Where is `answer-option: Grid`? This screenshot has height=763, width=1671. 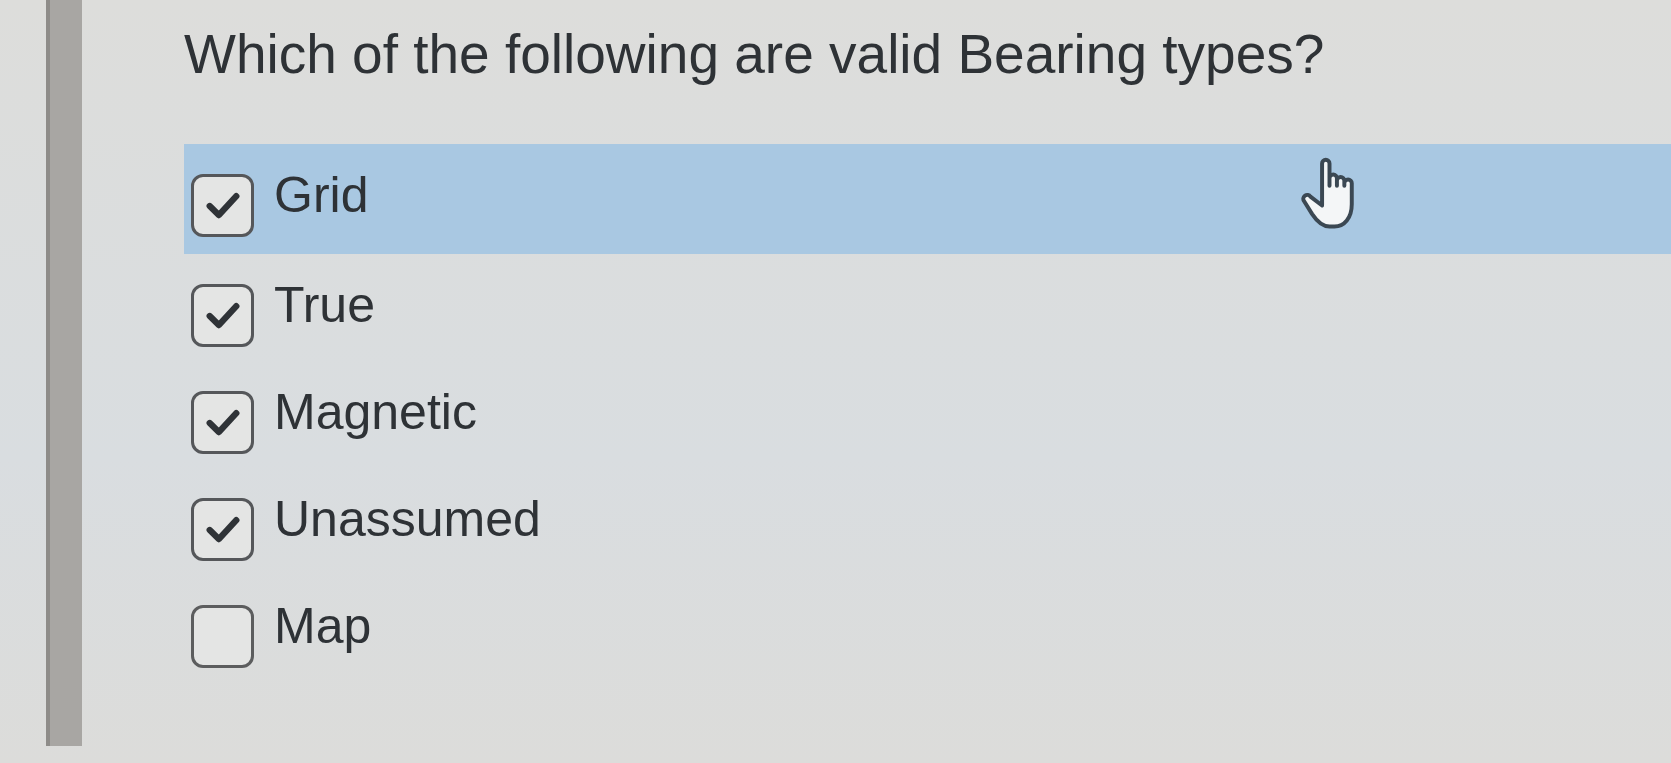 answer-option: Grid is located at coordinates (927, 199).